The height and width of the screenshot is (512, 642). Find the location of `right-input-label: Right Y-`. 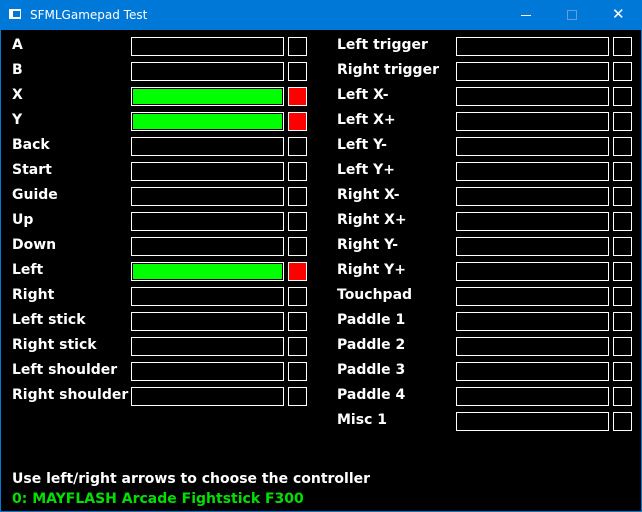

right-input-label: Right Y- is located at coordinates (368, 245).